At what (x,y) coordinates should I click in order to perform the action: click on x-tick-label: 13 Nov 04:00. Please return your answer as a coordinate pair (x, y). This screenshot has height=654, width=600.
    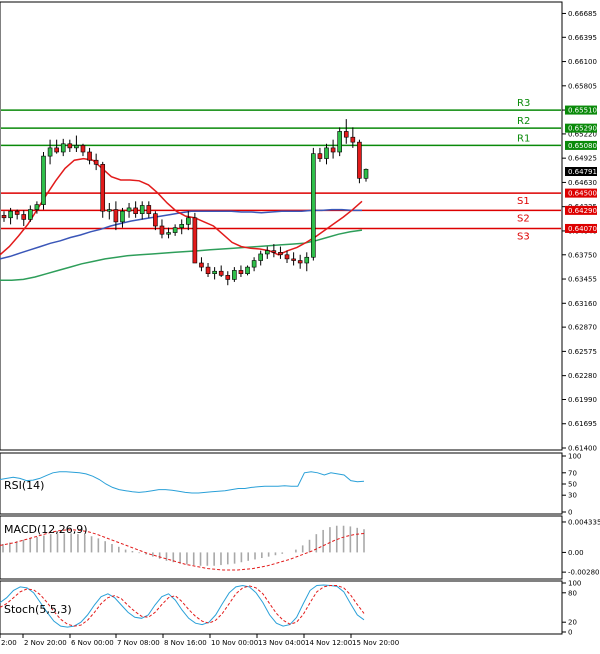
    Looking at the image, I should click on (281, 643).